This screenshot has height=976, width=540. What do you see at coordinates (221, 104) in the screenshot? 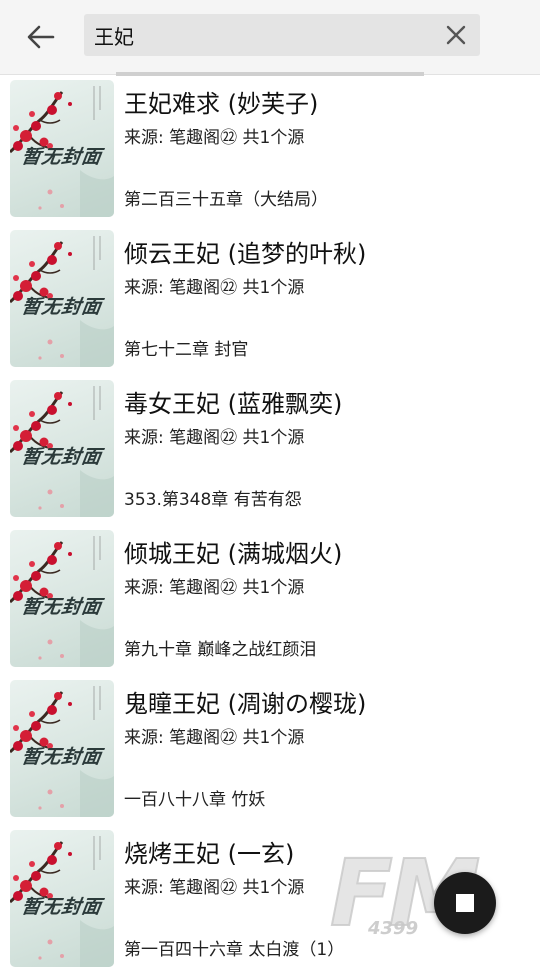
I see `book-title: 王妃难求 (妙芙子)` at bounding box center [221, 104].